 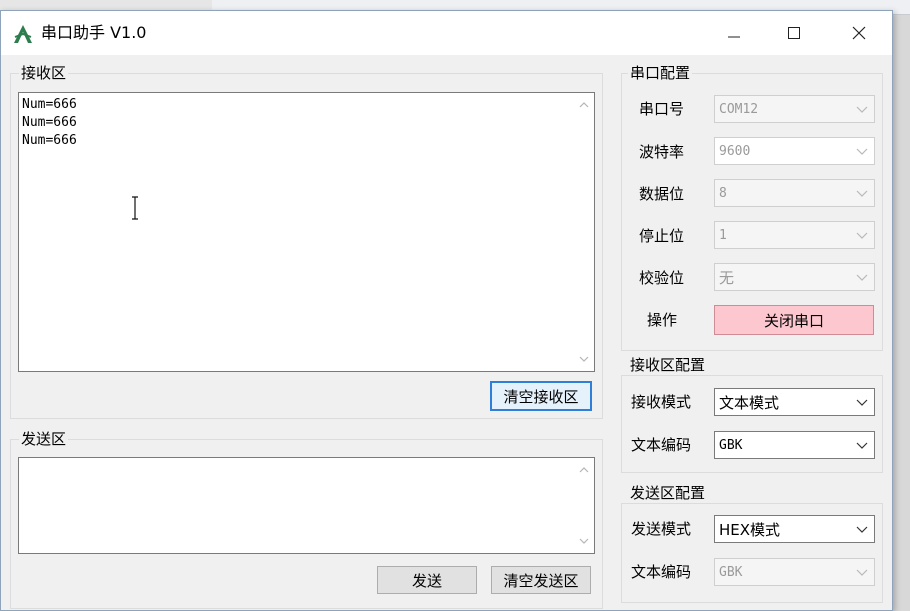 I want to click on receive-encoding-value: GBK, so click(x=731, y=445).